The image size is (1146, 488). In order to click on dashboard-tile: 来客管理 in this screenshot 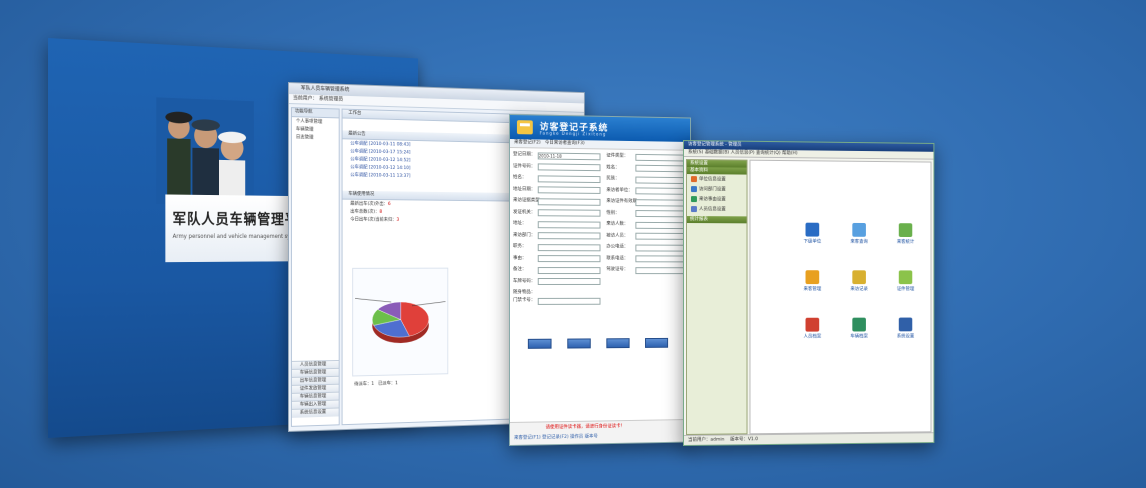, I will do `click(812, 281)`.